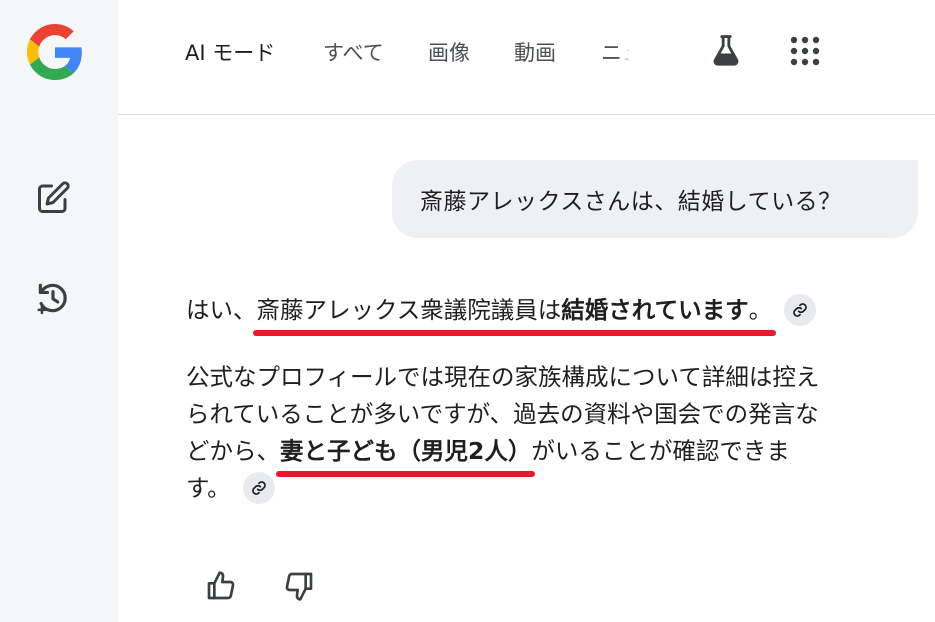  I want to click on answer-line-1: はい、斎藤アレックス衆議院議員は結婚されています。, so click(501, 314).